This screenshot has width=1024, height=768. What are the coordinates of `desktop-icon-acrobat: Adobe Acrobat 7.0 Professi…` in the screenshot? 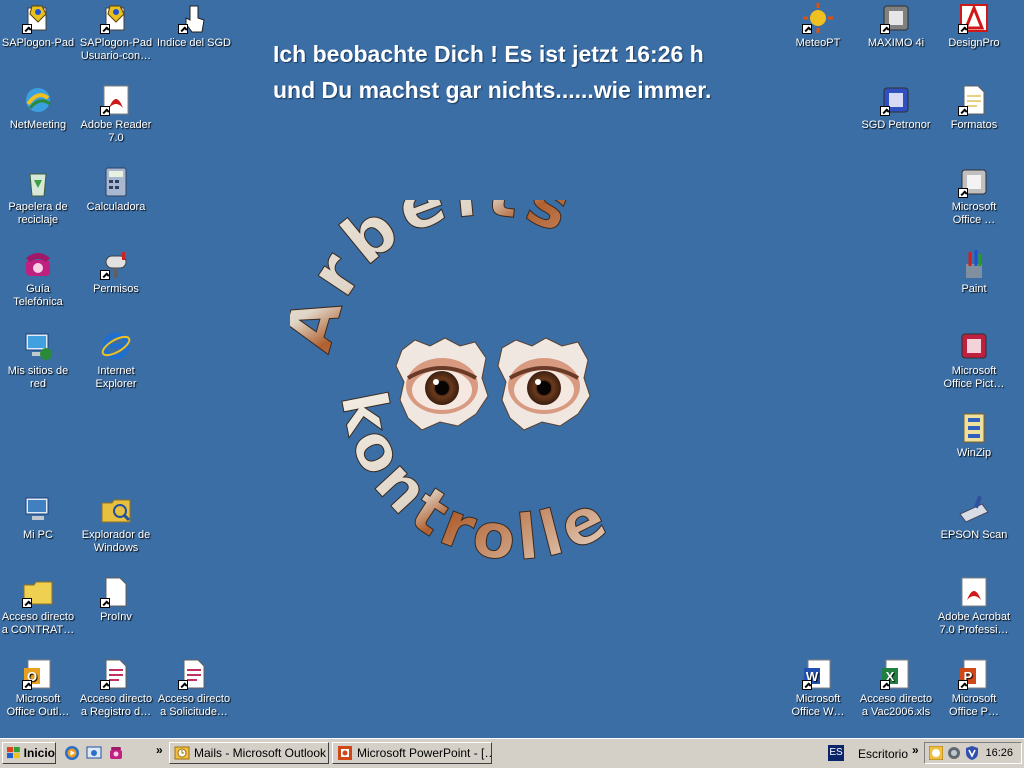 It's located at (974, 606).